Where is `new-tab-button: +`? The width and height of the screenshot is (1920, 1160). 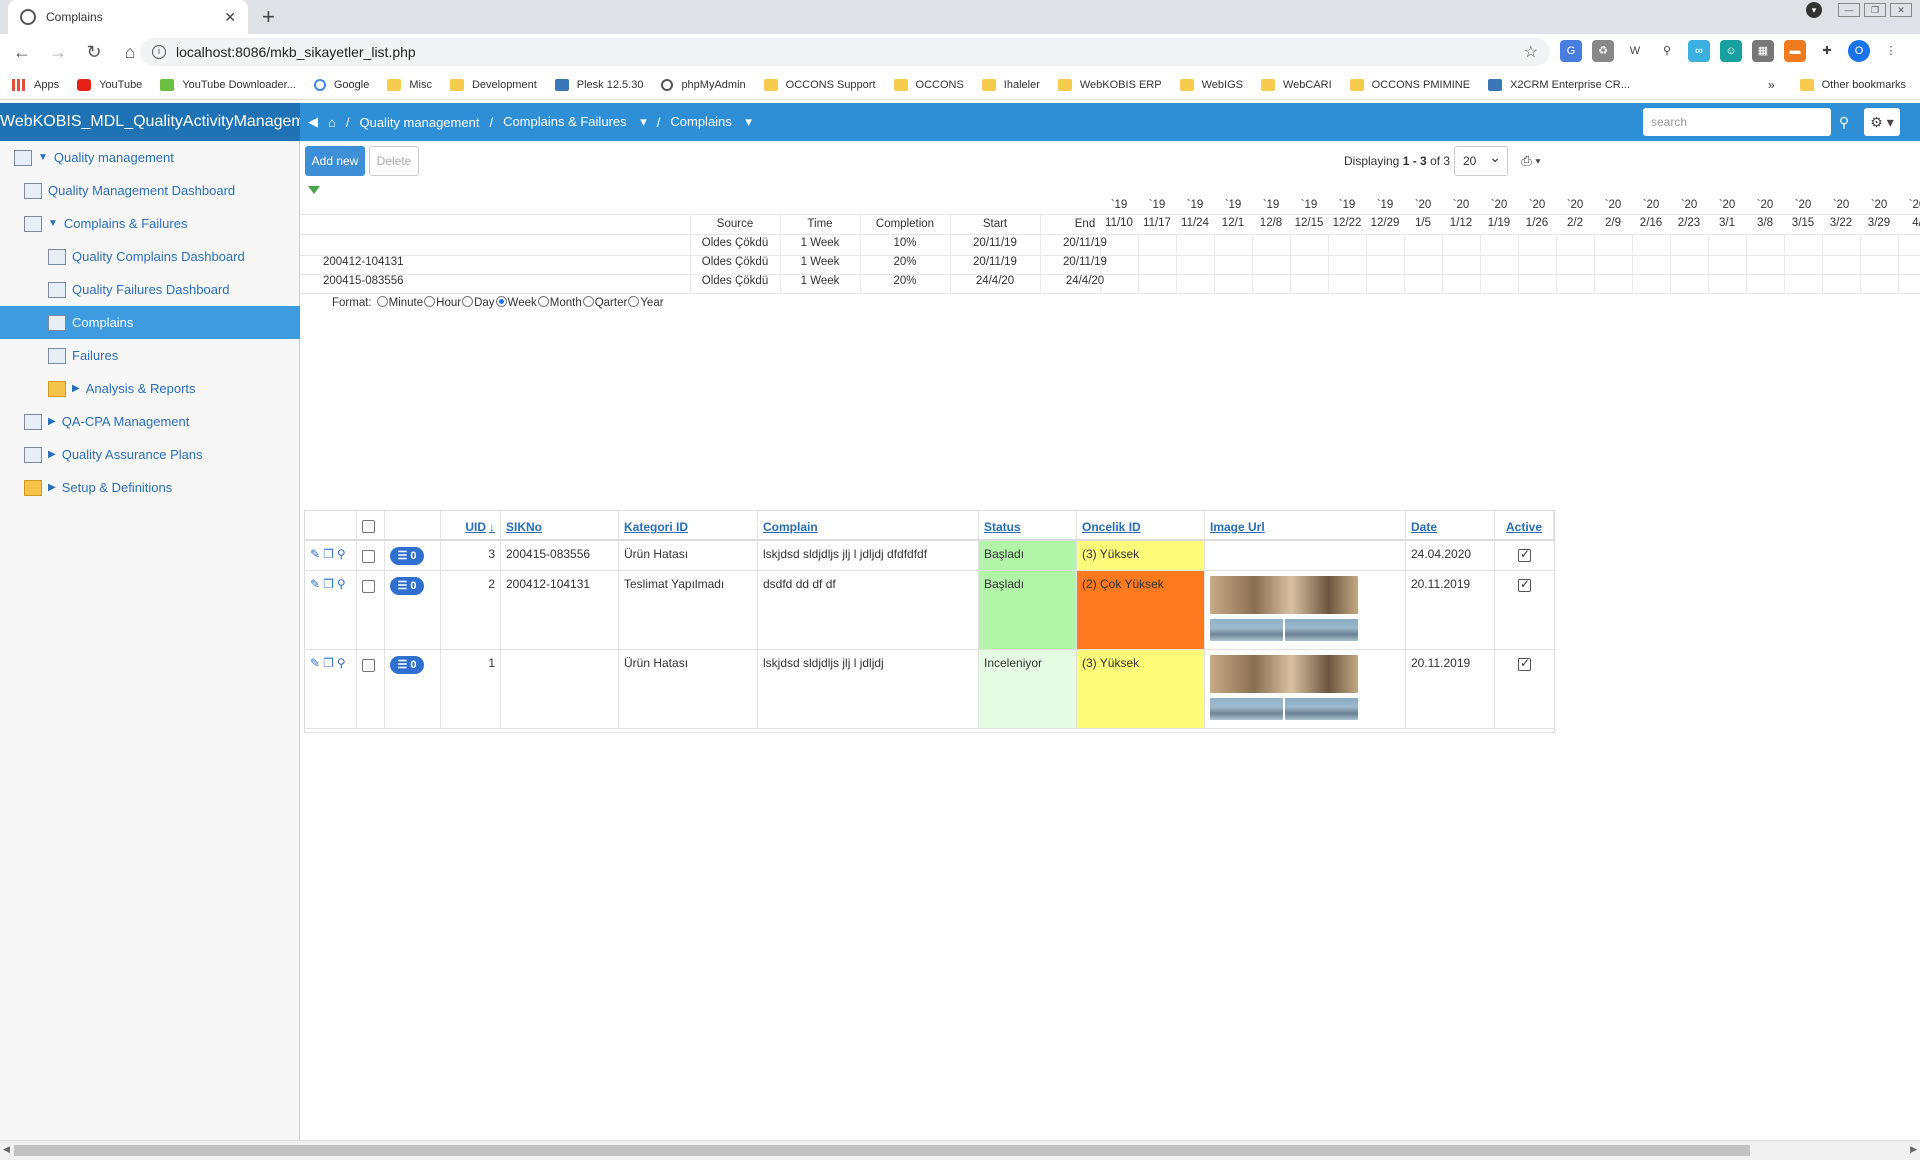 new-tab-button: + is located at coordinates (268, 17).